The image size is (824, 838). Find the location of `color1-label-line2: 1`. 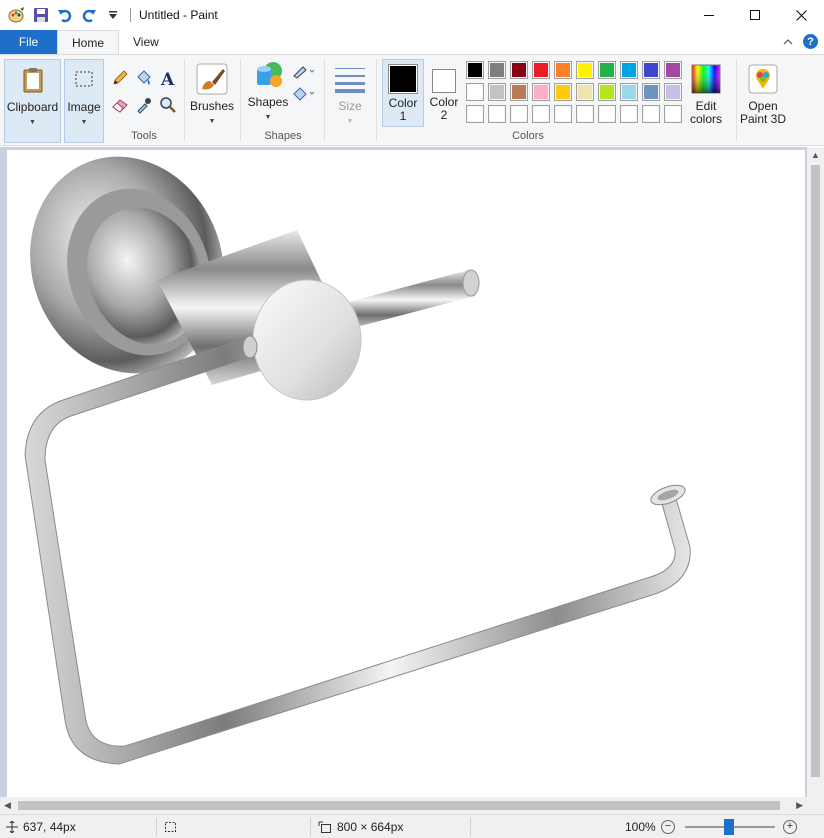

color1-label-line2: 1 is located at coordinates (403, 116).